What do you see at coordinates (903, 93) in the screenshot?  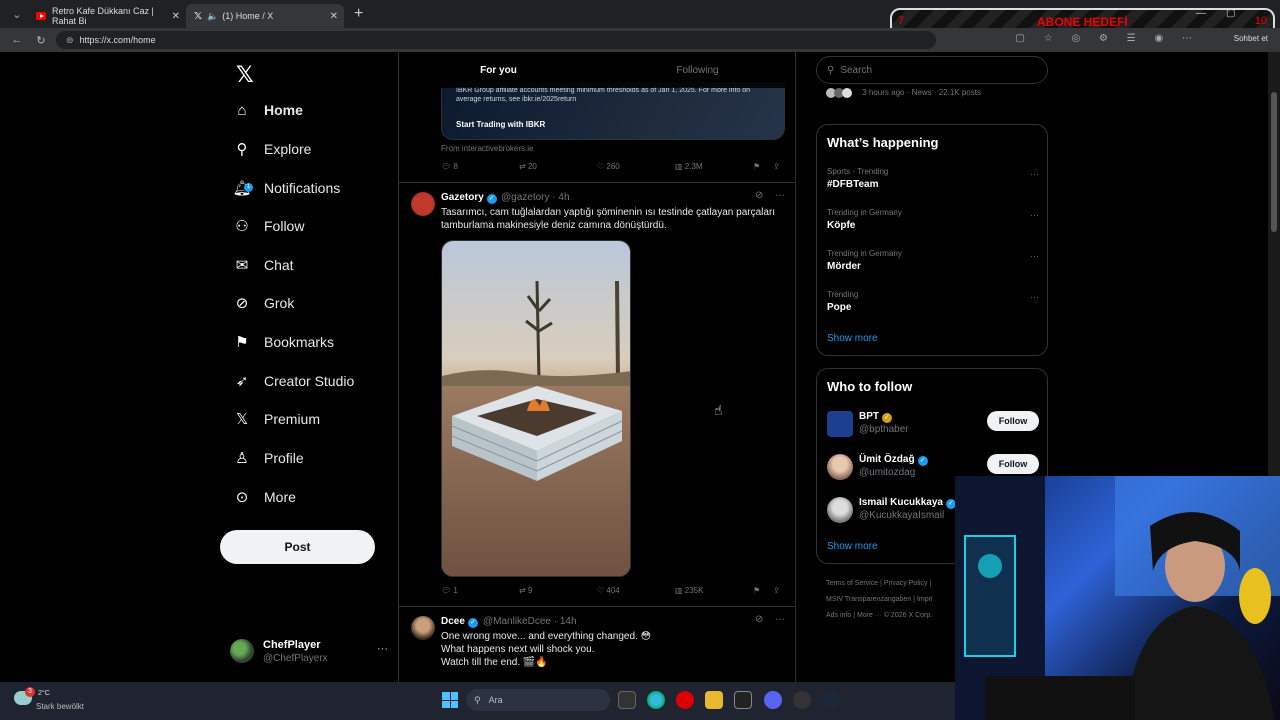 I see `news-item: 3 hours ago · News · 22.1K posts` at bounding box center [903, 93].